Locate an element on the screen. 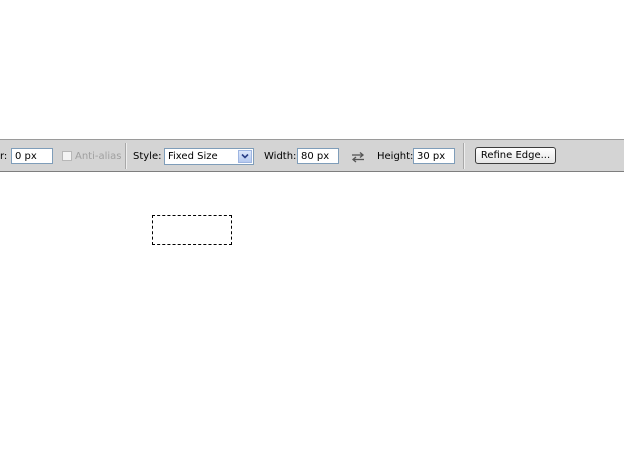  height-label: Height: is located at coordinates (395, 156).